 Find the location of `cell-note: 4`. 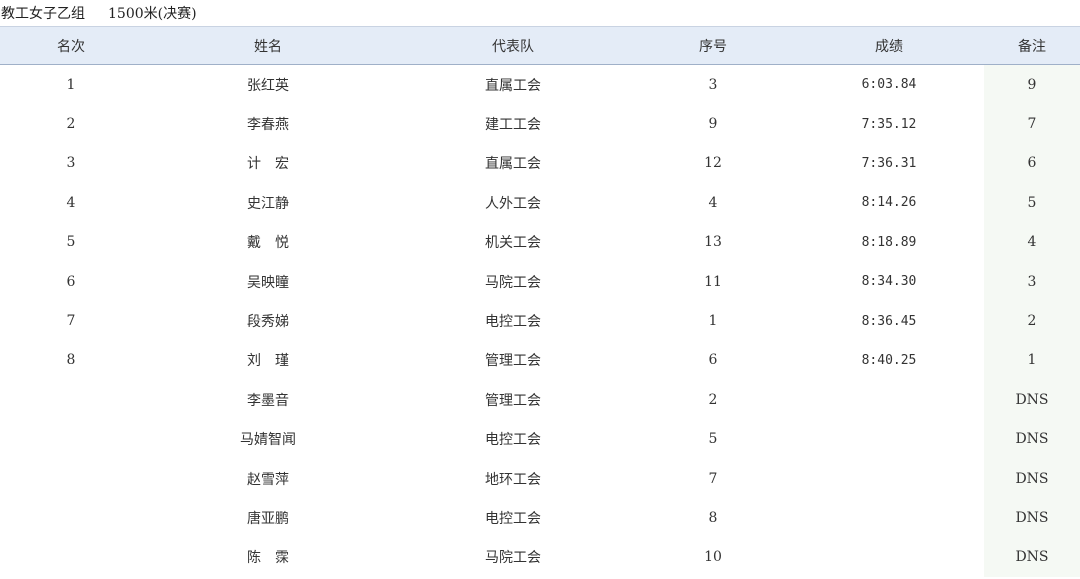

cell-note: 4 is located at coordinates (1032, 242).